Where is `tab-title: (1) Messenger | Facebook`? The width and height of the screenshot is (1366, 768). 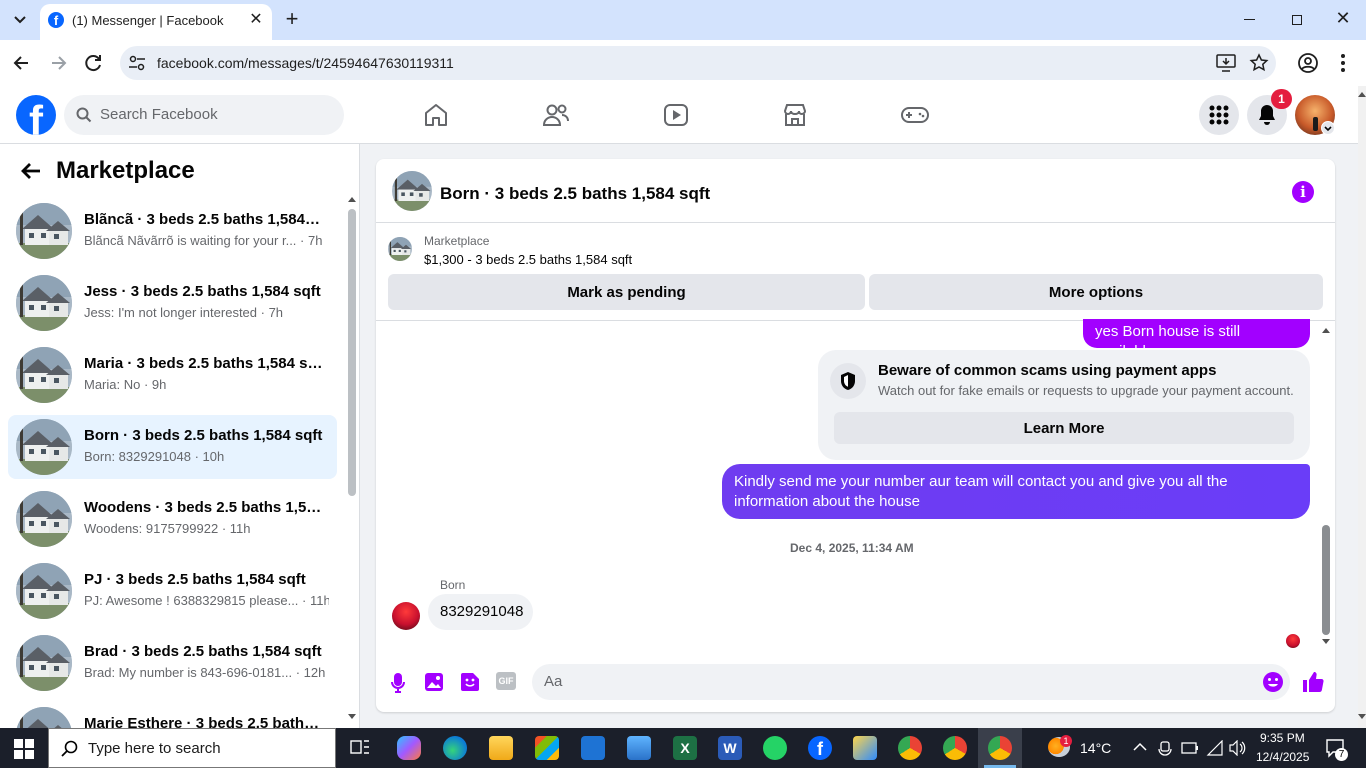 tab-title: (1) Messenger | Facebook is located at coordinates (148, 20).